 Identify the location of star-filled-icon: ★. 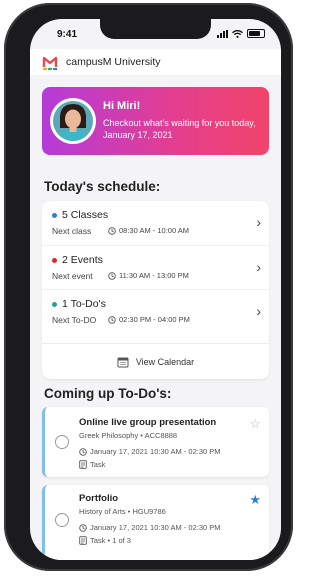
(255, 499).